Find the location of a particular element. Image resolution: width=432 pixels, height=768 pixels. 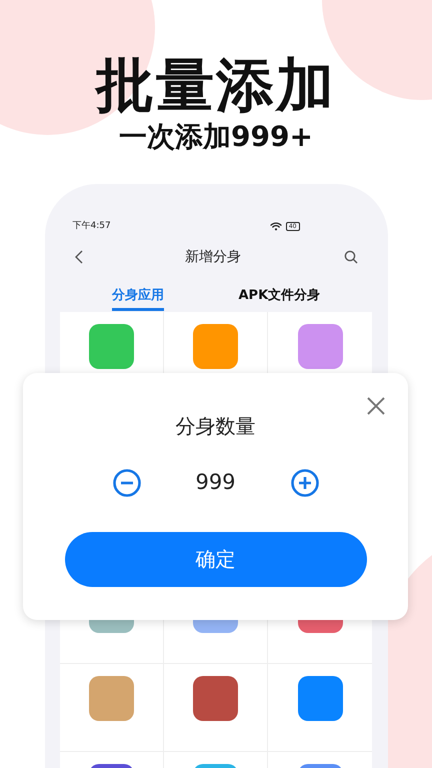

screen-title: 新增分身 is located at coordinates (213, 257).